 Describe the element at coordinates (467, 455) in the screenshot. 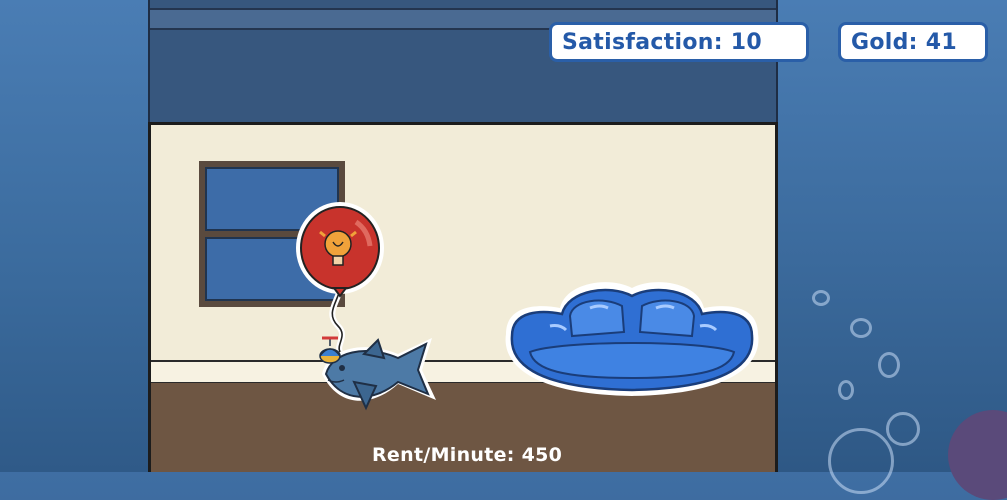

I see `rent-per-minute-label: Rent/Minute: 450` at that location.